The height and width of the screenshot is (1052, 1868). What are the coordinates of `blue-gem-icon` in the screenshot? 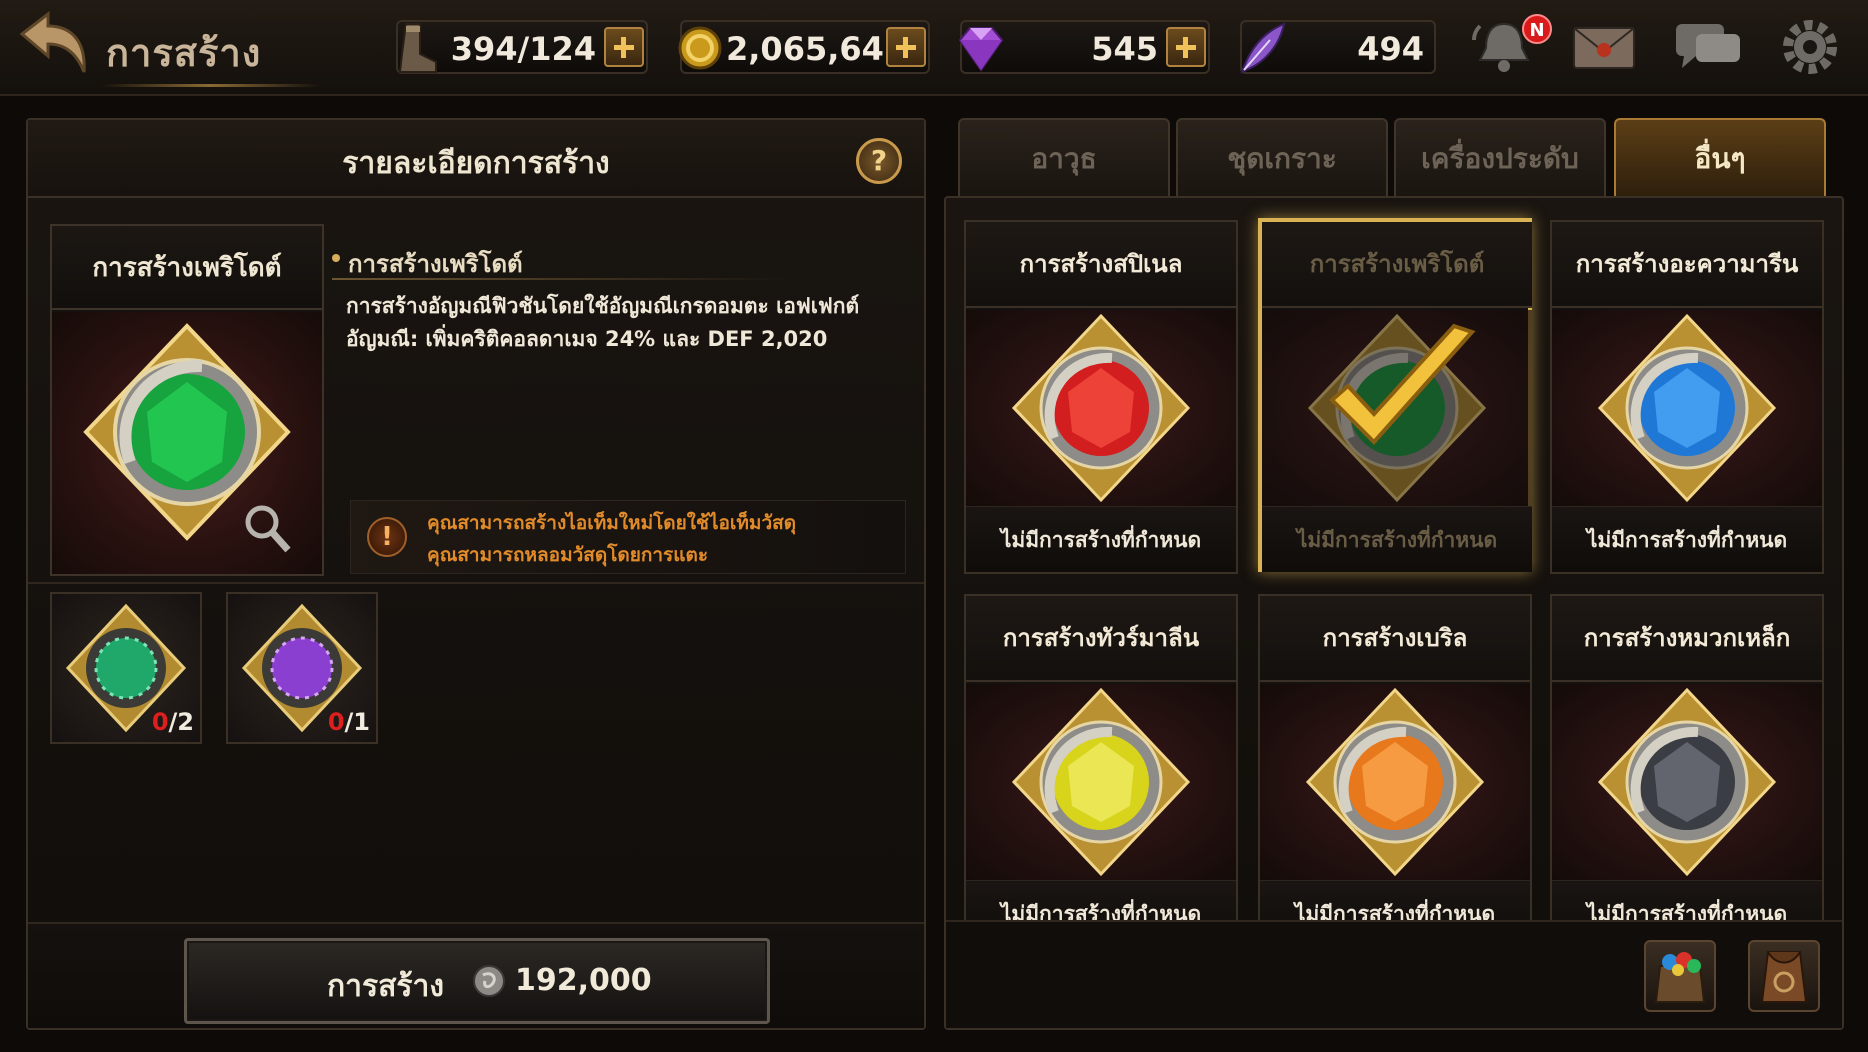 It's located at (1687, 408).